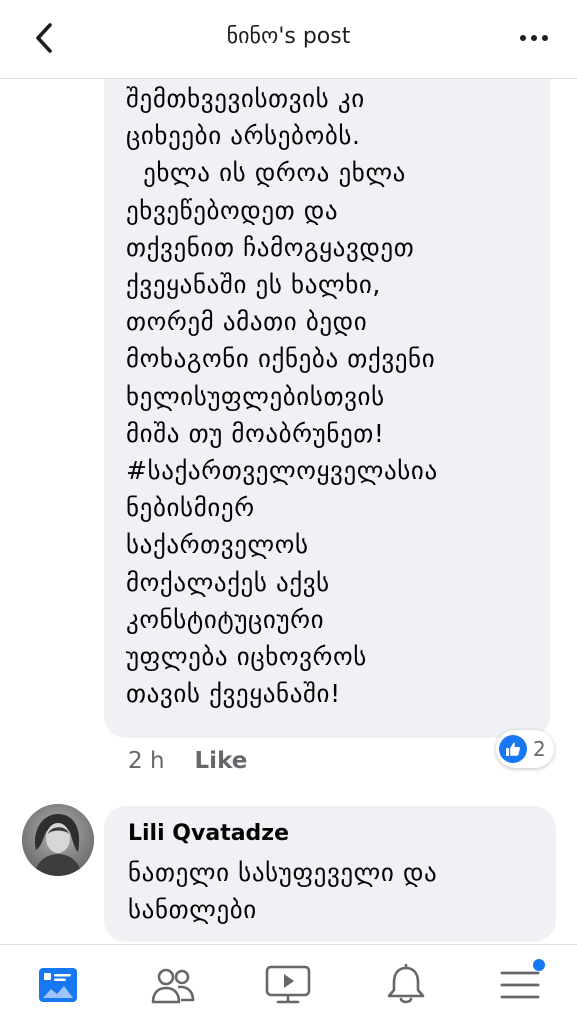 The width and height of the screenshot is (577, 1025). Describe the element at coordinates (332, 834) in the screenshot. I see `commenter-name: Lili Qvatadze` at that location.